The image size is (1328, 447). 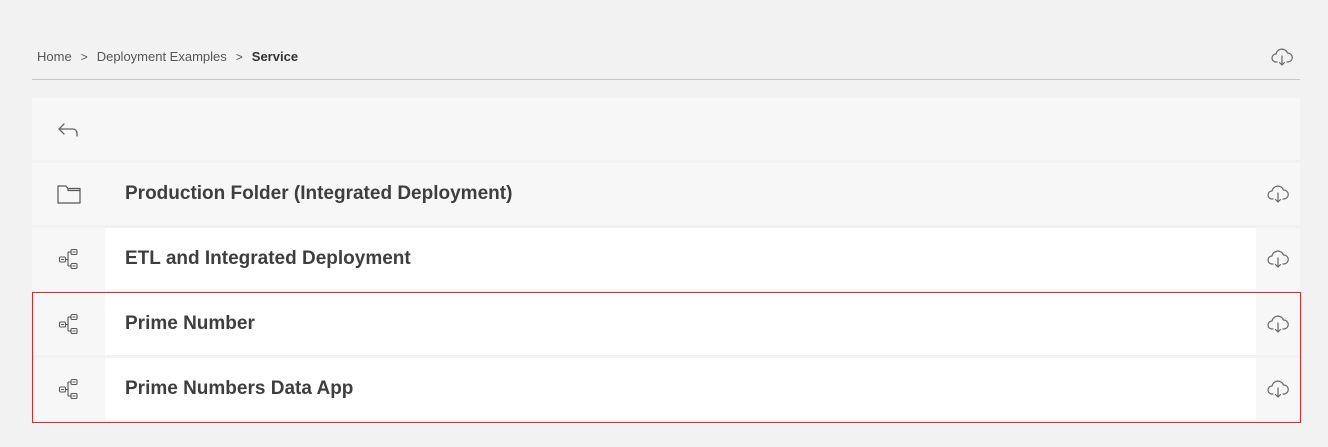 I want to click on list-item: Prime Numbers Data App, so click(x=666, y=389).